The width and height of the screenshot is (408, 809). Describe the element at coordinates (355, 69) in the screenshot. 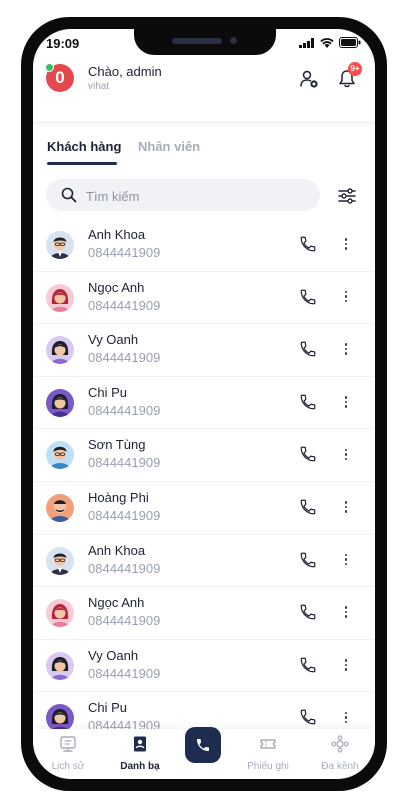

I see `notification-badge: 9+` at that location.